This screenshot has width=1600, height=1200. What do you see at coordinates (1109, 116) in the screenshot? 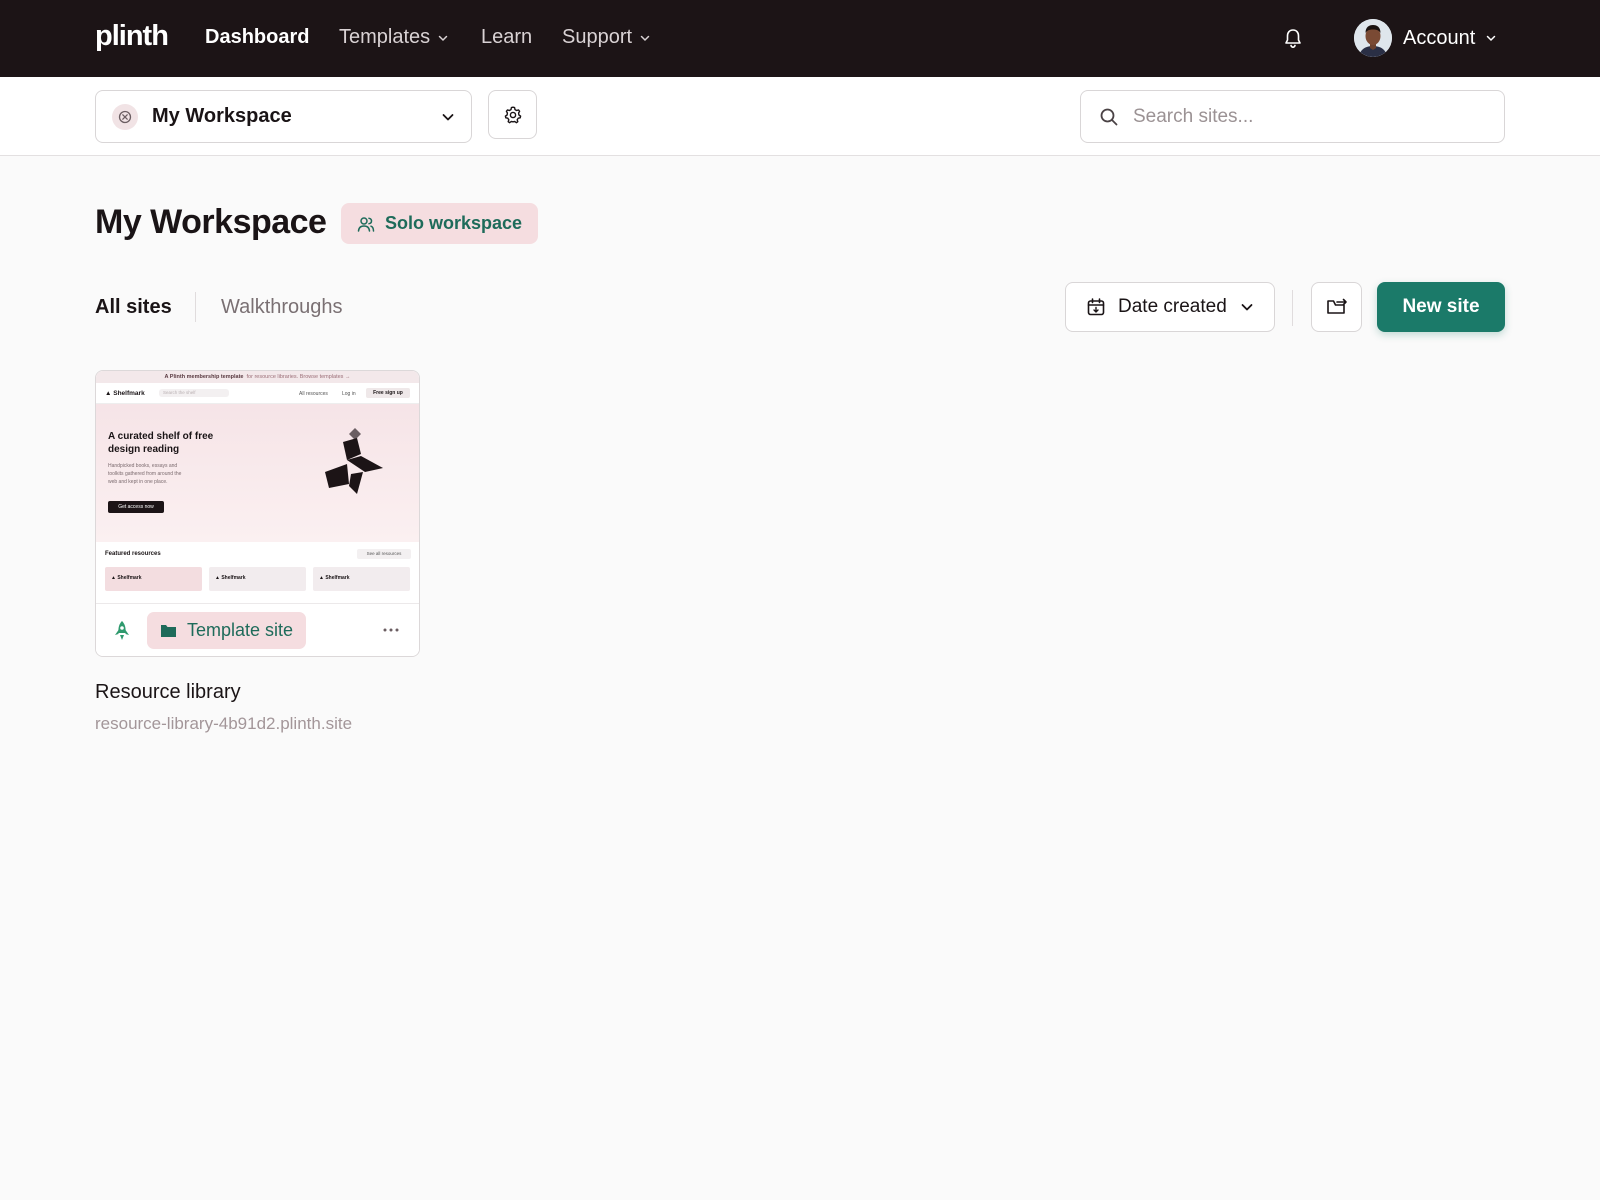
I see `search-icon` at bounding box center [1109, 116].